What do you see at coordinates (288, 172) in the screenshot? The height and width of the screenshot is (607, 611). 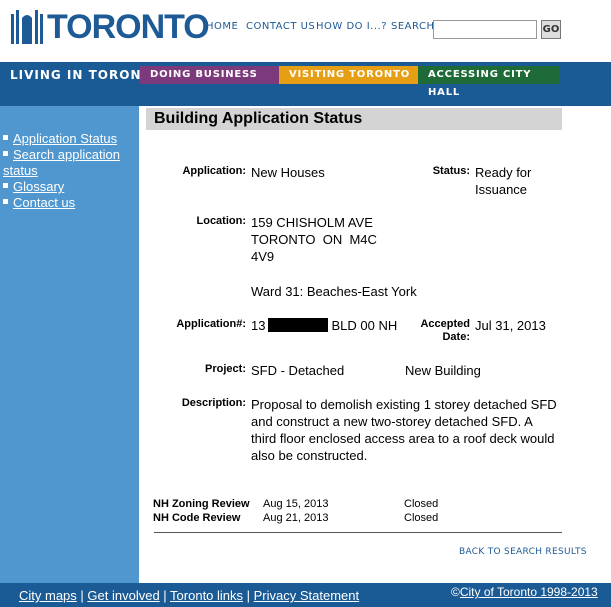 I see `application-value: New Houses` at bounding box center [288, 172].